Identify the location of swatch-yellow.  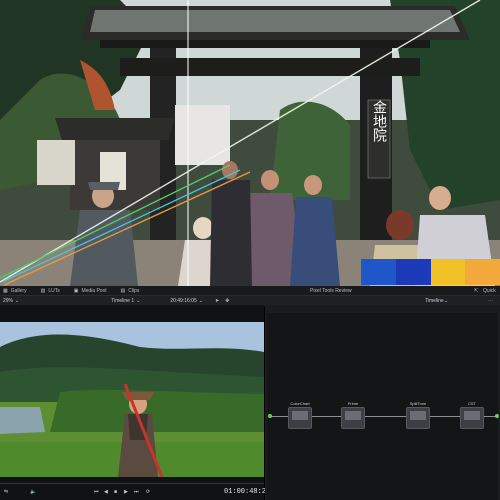
(448, 272).